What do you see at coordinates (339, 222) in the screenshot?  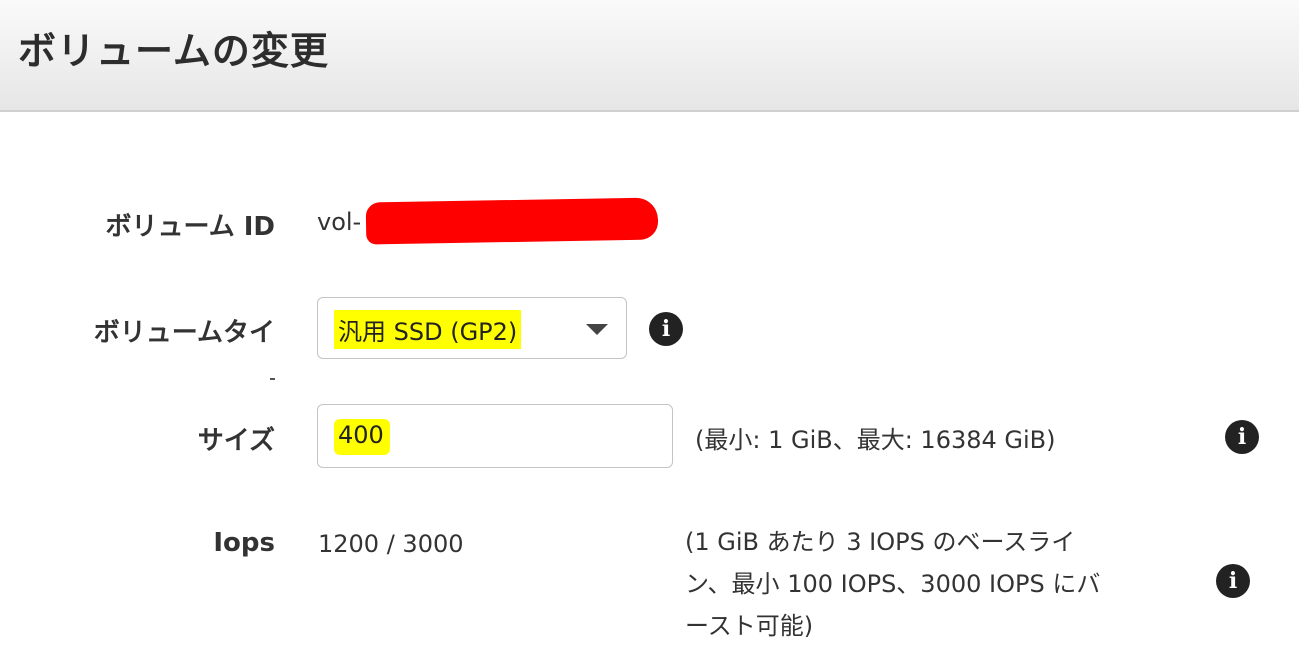 I see `volume-id-value: vol-` at bounding box center [339, 222].